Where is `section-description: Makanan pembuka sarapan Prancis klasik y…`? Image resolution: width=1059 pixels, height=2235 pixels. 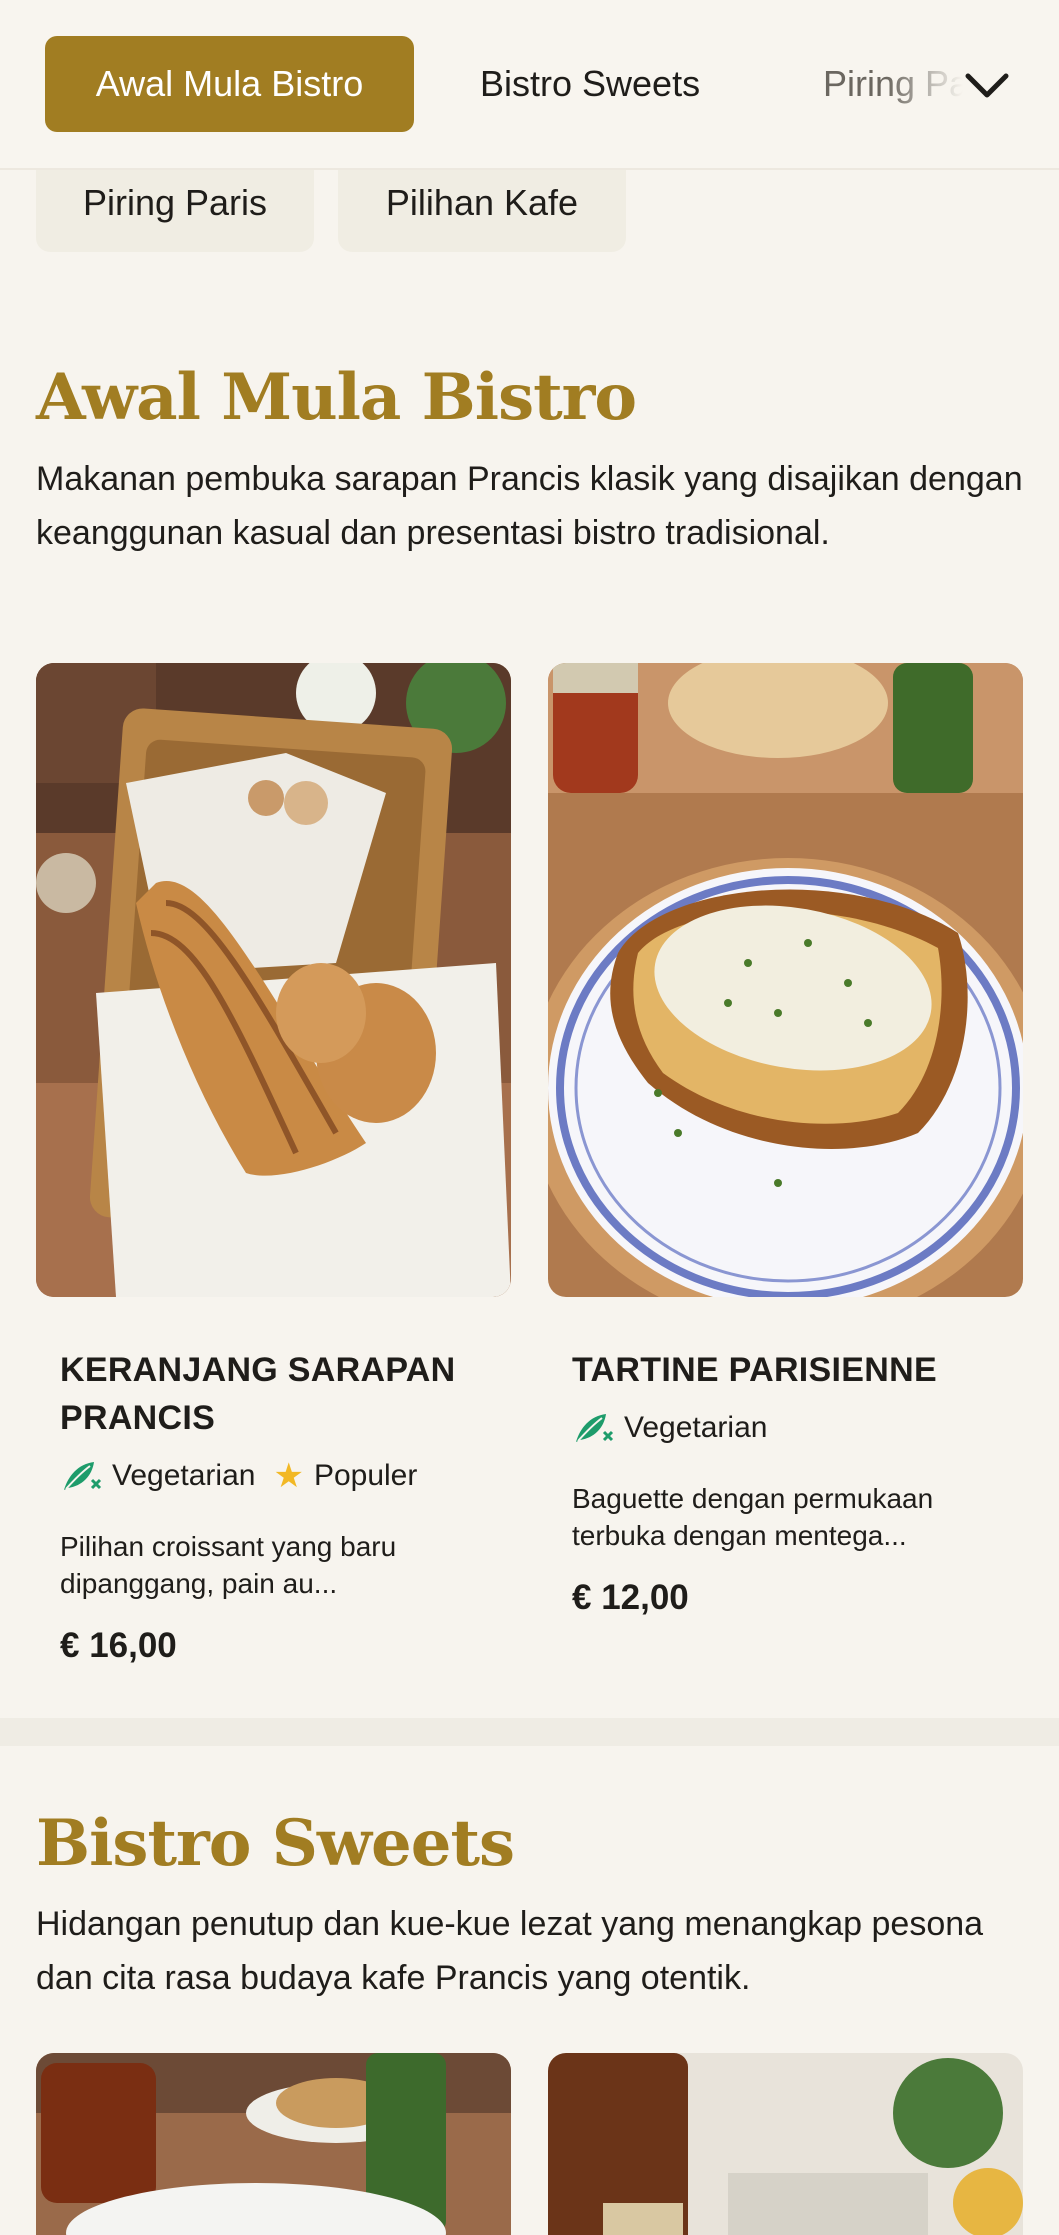
section-description: Makanan pembuka sarapan Prancis klasik y… is located at coordinates (529, 506).